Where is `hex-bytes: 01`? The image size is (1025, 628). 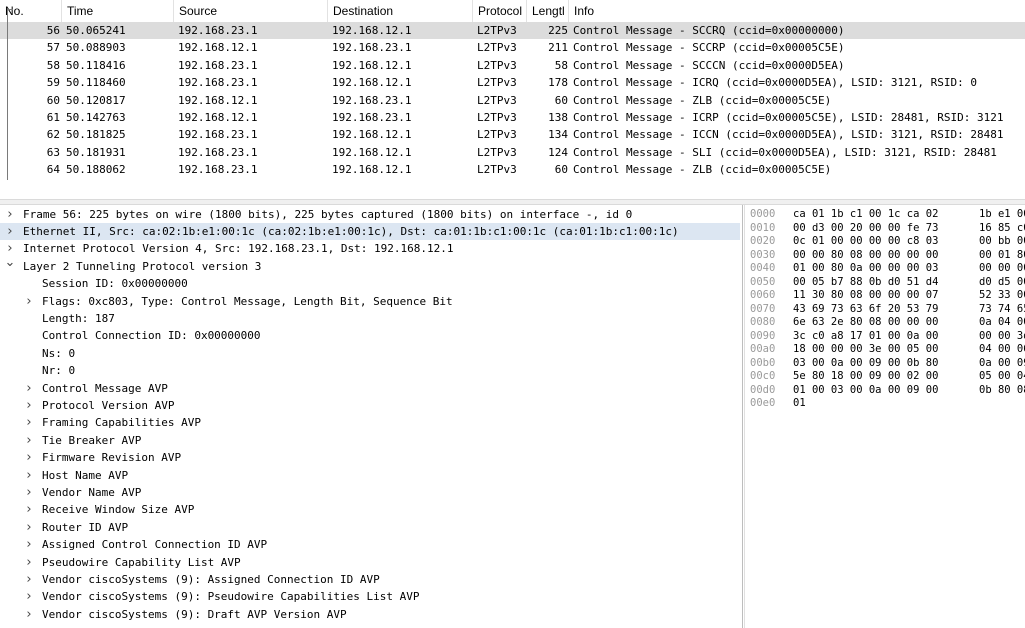 hex-bytes: 01 is located at coordinates (799, 404).